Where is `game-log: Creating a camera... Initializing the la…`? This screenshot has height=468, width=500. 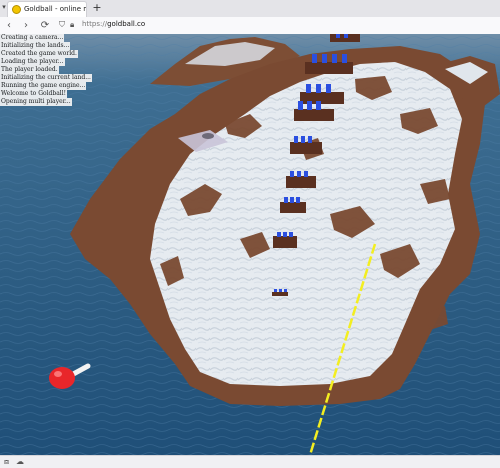
game-log: Creating a camera... Initializing the la… is located at coordinates (46, 70).